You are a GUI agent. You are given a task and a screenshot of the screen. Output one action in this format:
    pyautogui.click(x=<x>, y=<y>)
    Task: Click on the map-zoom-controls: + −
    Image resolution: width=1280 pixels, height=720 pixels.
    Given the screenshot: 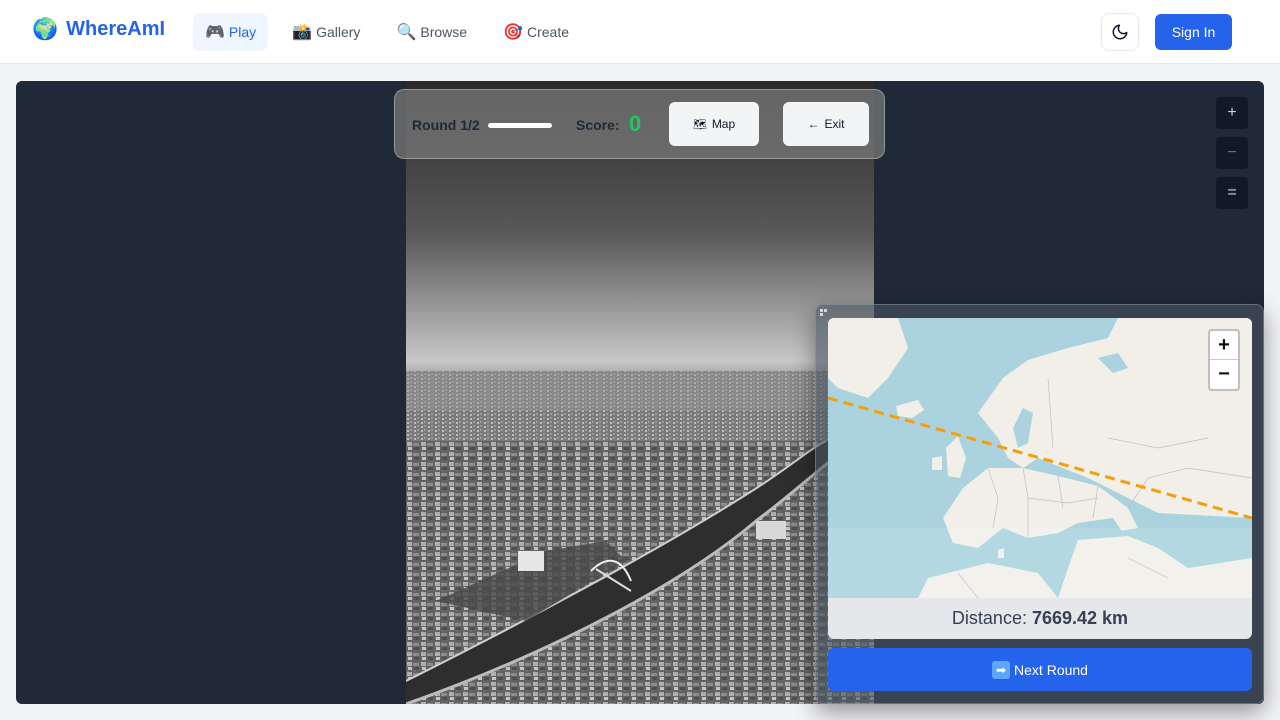 What is the action you would take?
    pyautogui.click(x=1224, y=360)
    